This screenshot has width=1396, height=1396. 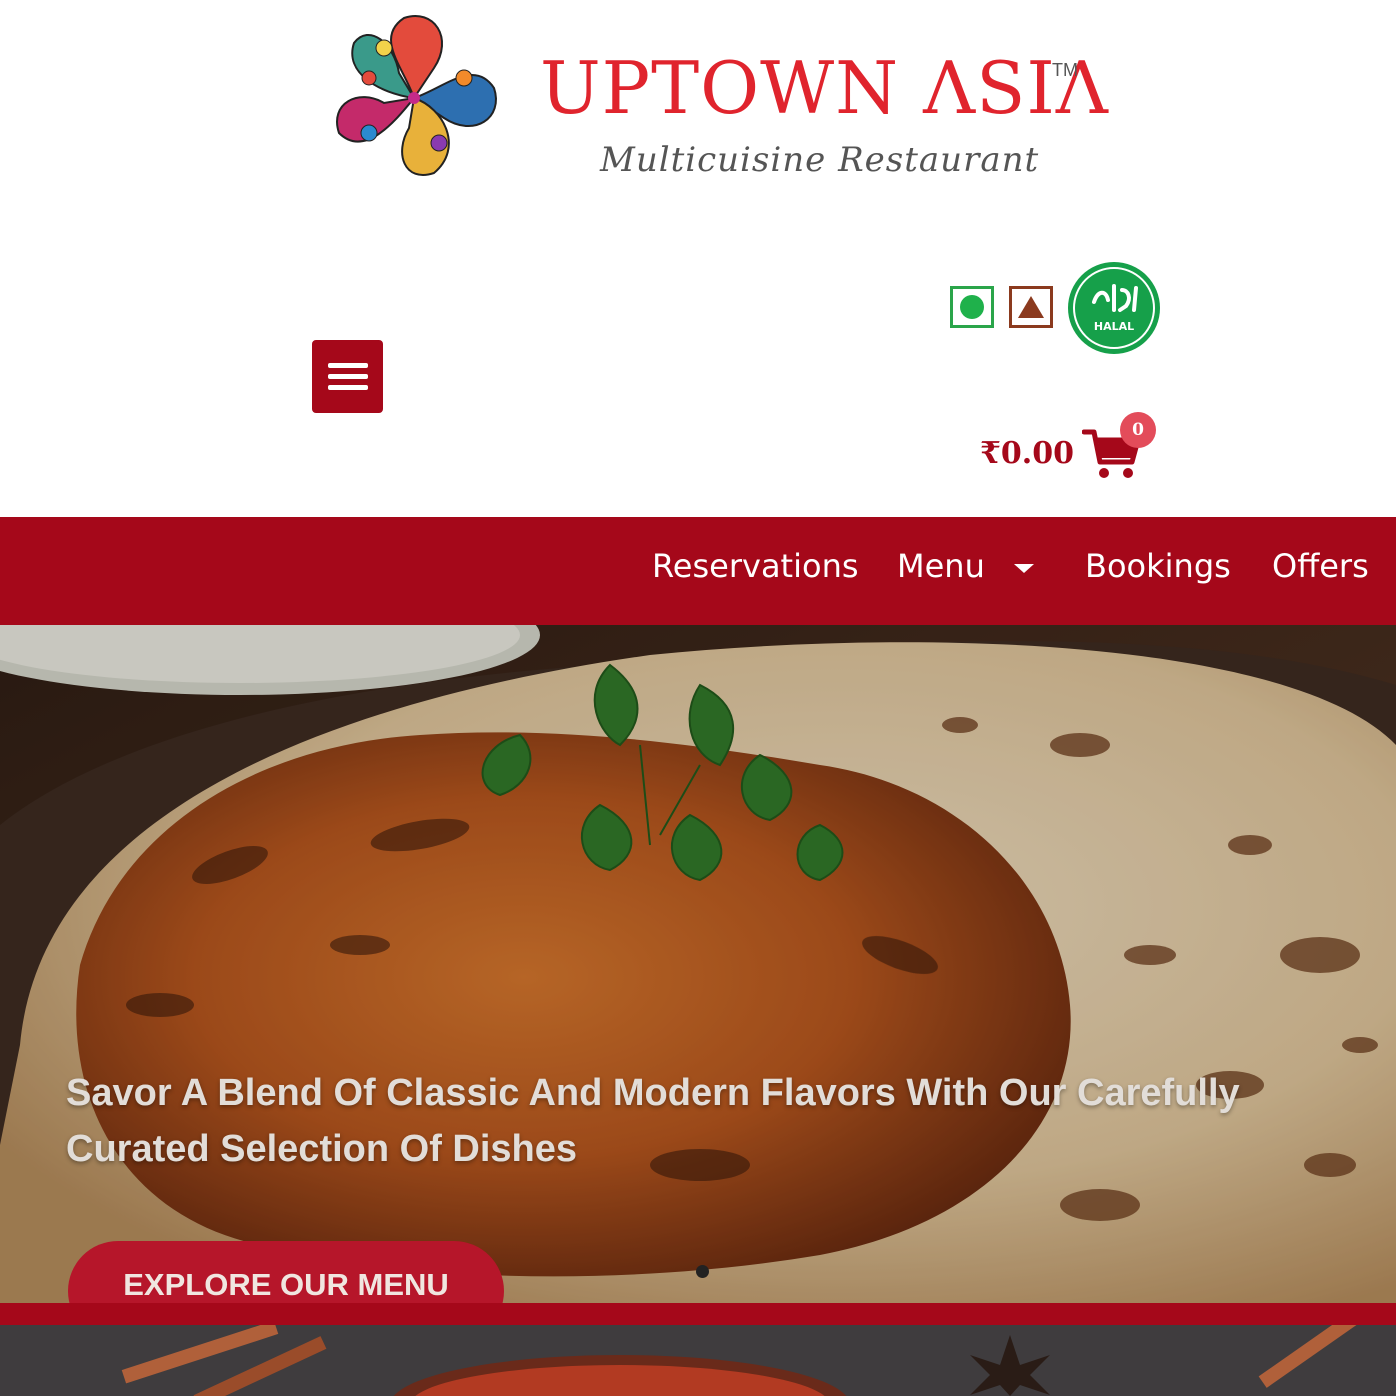 I want to click on nav-item-reservations: Reservations, so click(x=755, y=566).